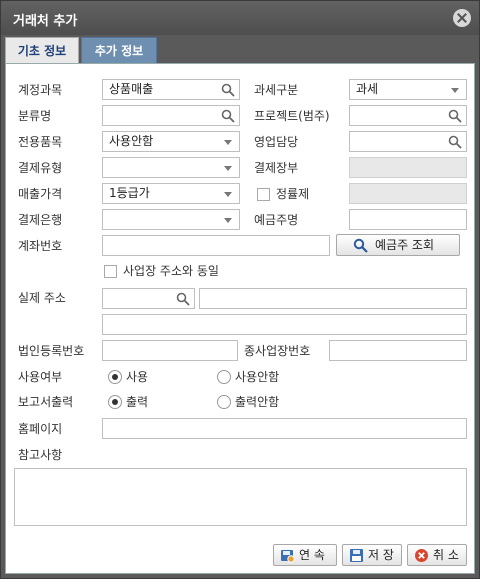 The image size is (480, 579). I want to click on sales-price-label: 매출가격, so click(40, 194).